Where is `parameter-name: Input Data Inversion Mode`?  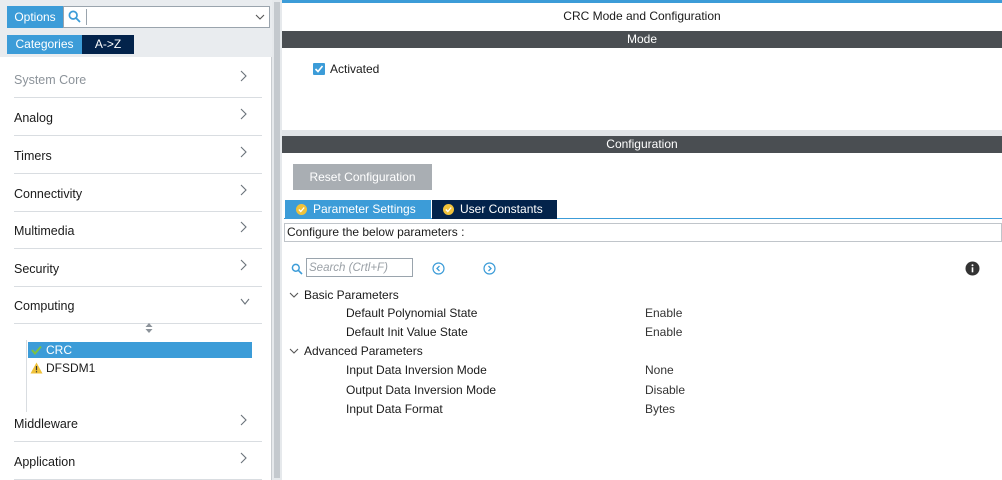 parameter-name: Input Data Inversion Mode is located at coordinates (416, 370).